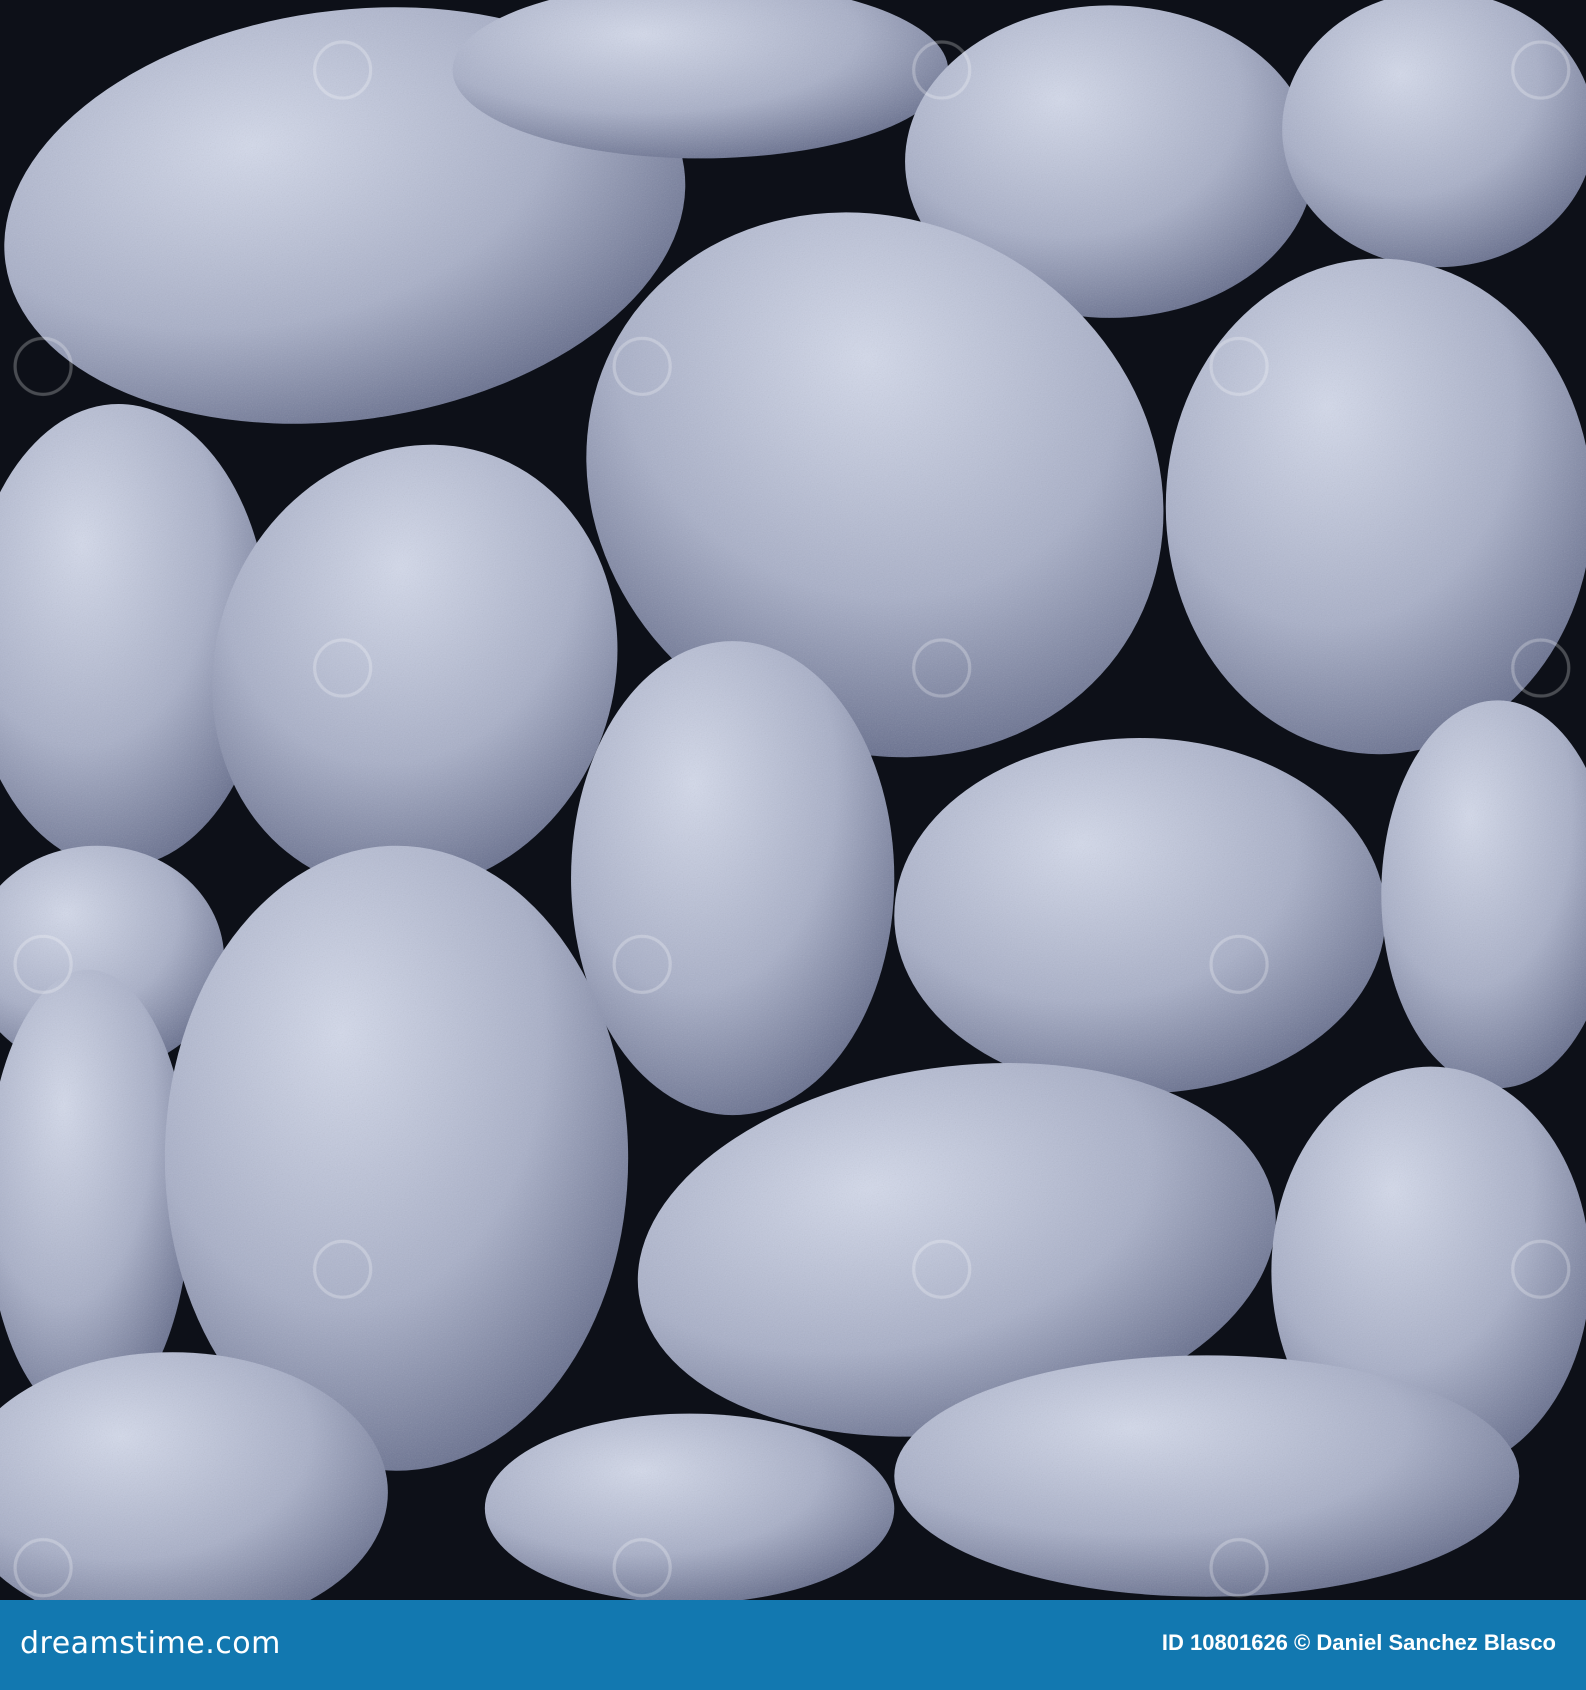 This screenshot has height=1690, width=1586. Describe the element at coordinates (1358, 1642) in the screenshot. I see `image-credit: ID 10801626 © Daniel Sanchez Blasco` at that location.